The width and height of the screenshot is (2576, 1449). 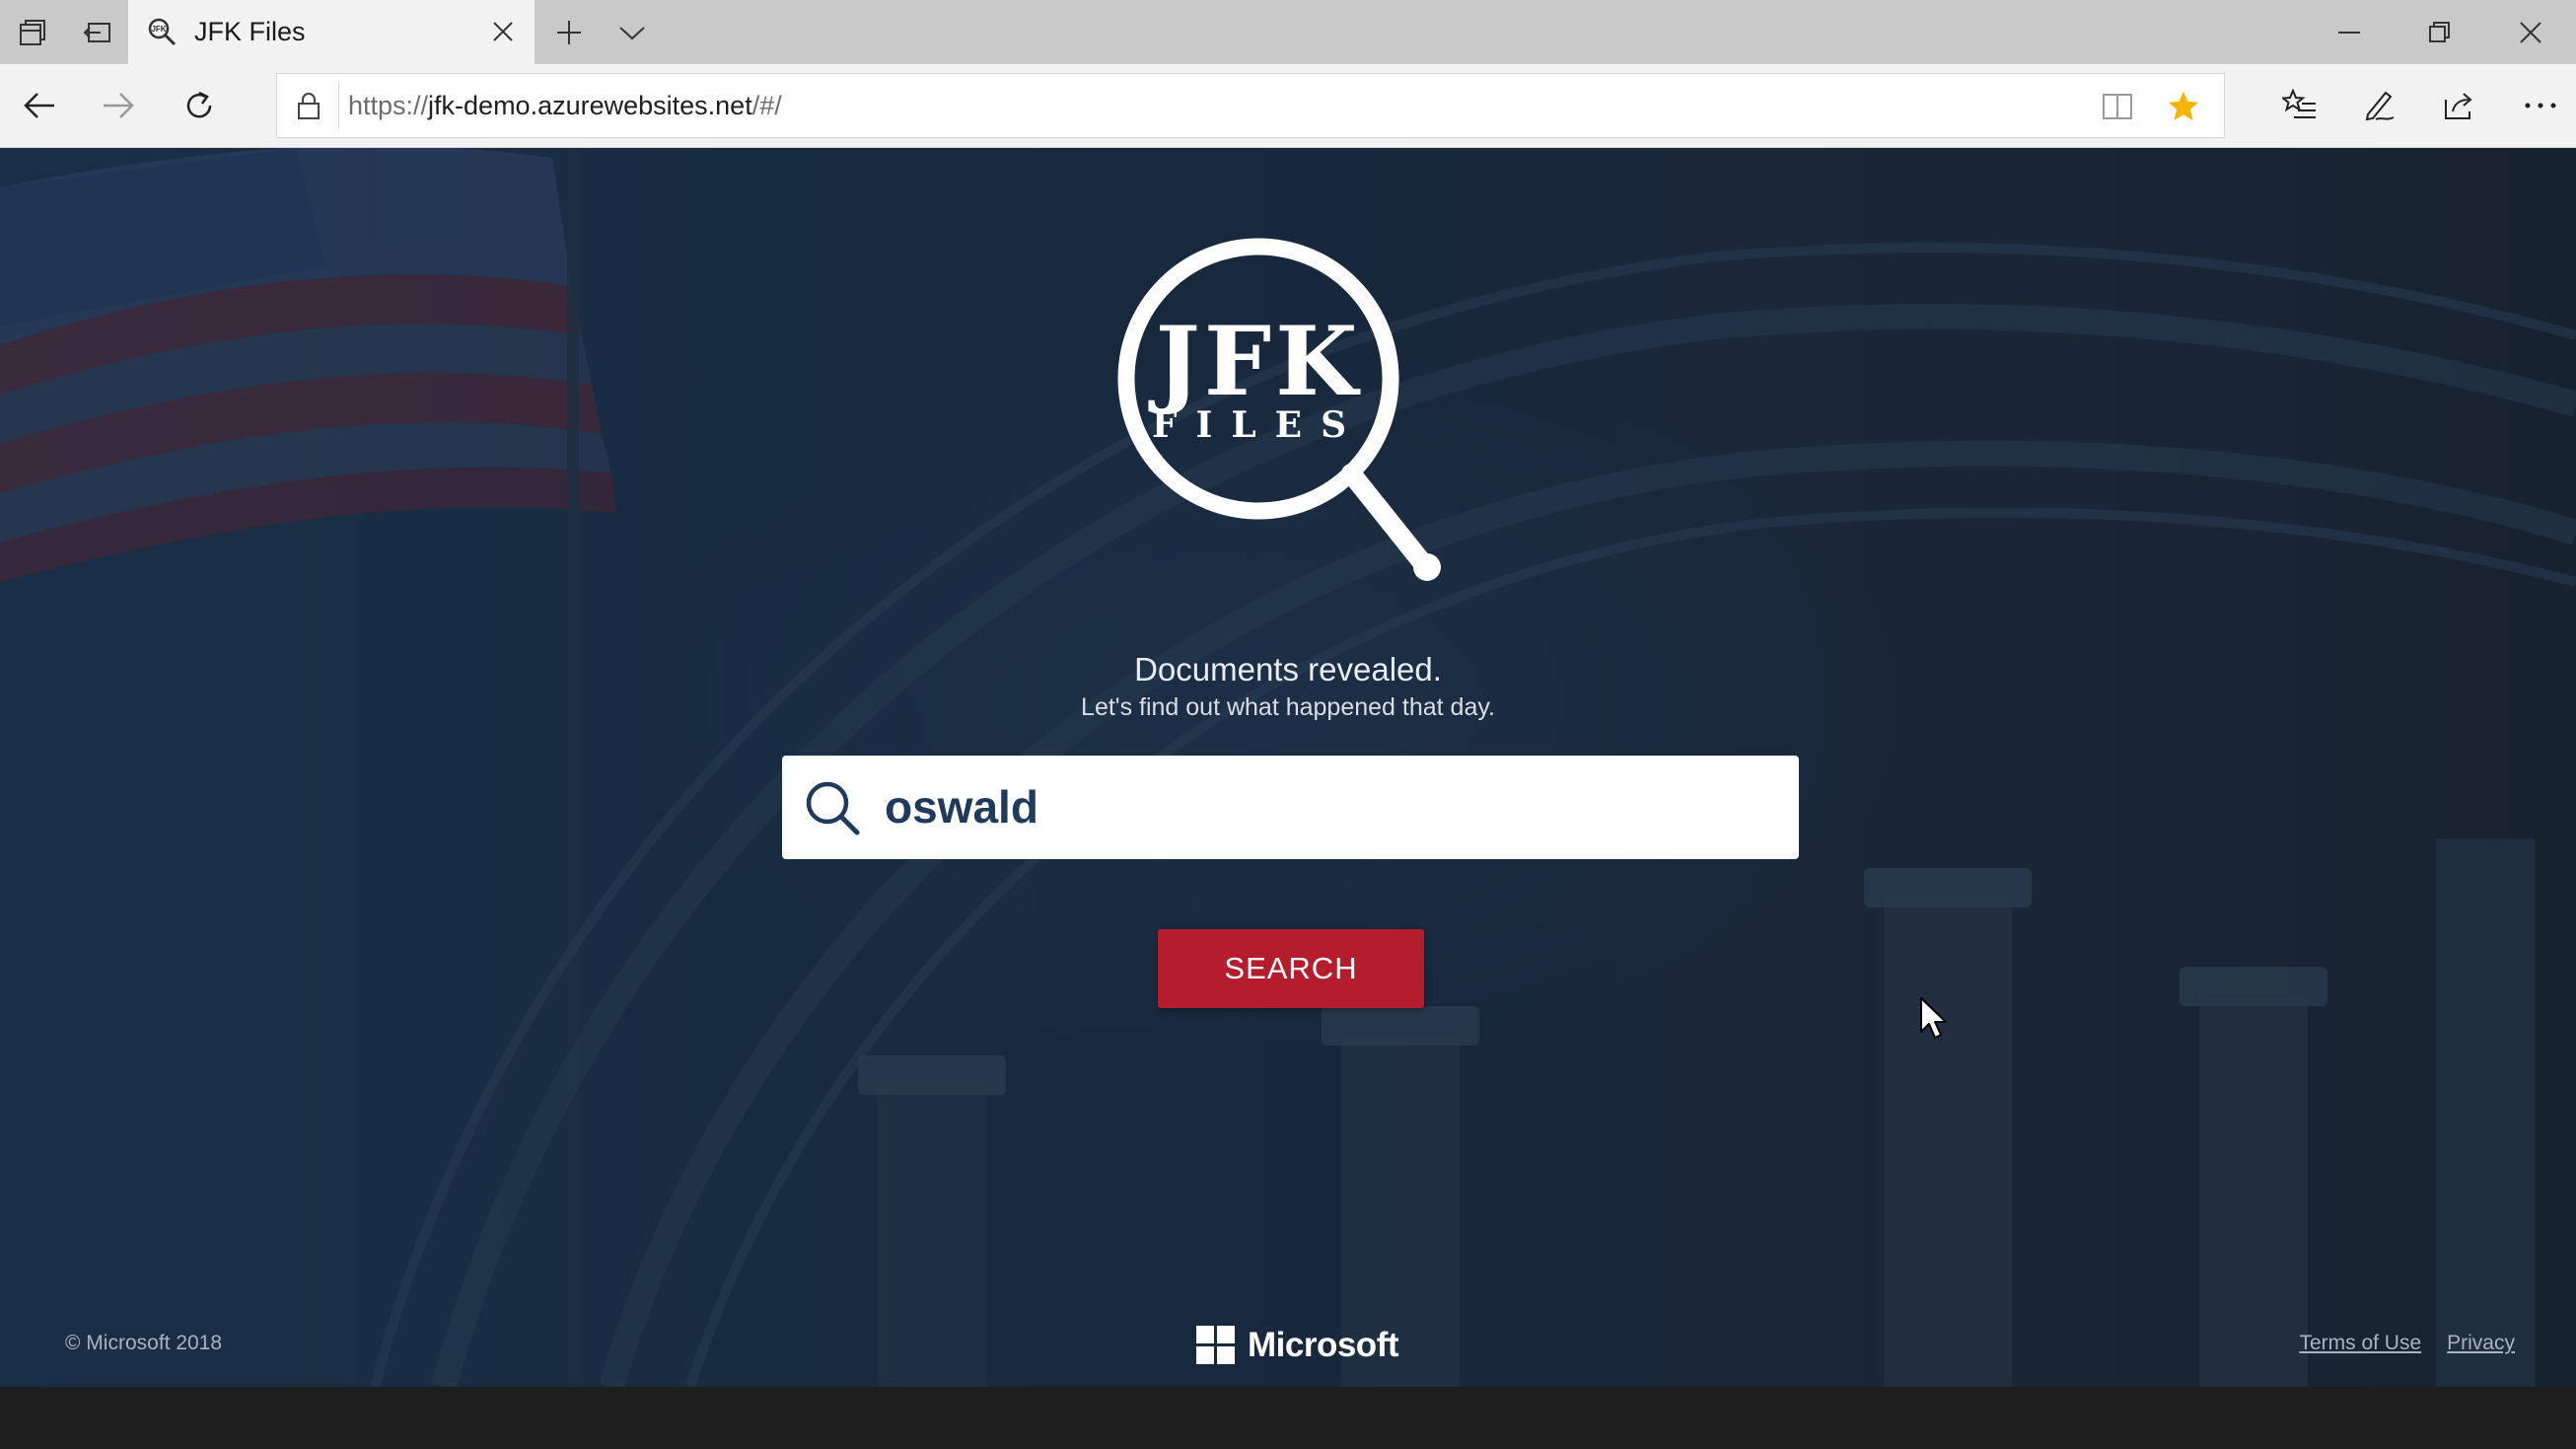 I want to click on favorites-hub-icon, so click(x=2299, y=105).